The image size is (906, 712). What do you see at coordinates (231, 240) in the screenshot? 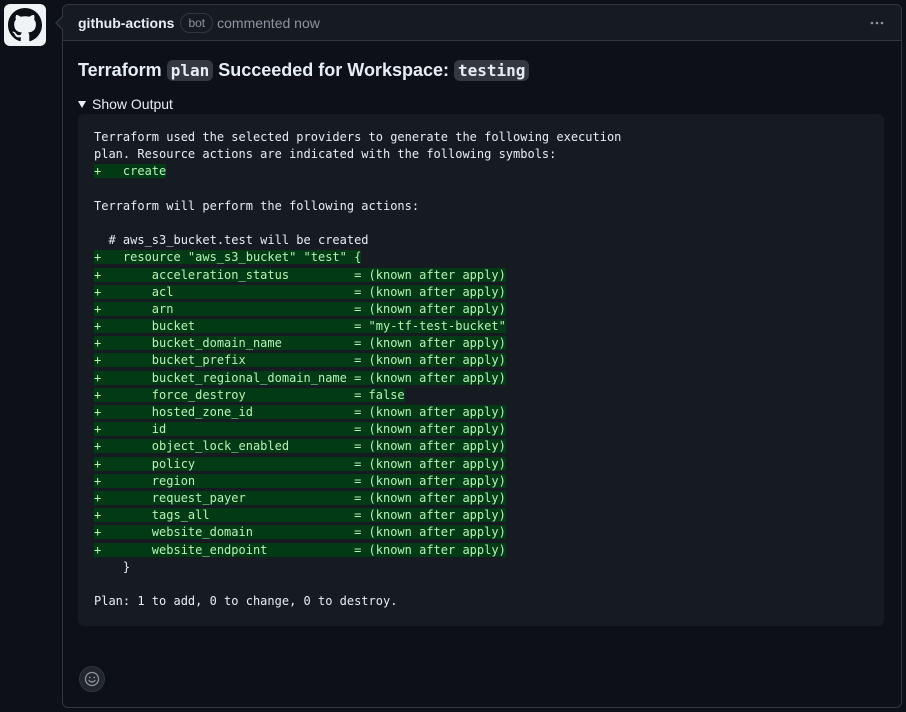
I see `line-text: # aws_s3_bucket.test will be created` at bounding box center [231, 240].